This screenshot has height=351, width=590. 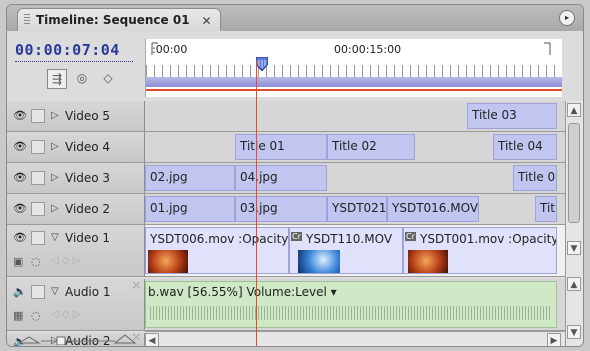 I want to click on track-video-3: 👁 ▷ Video 3 02.jpg 04.jpg Title 0!, so click(x=286, y=178).